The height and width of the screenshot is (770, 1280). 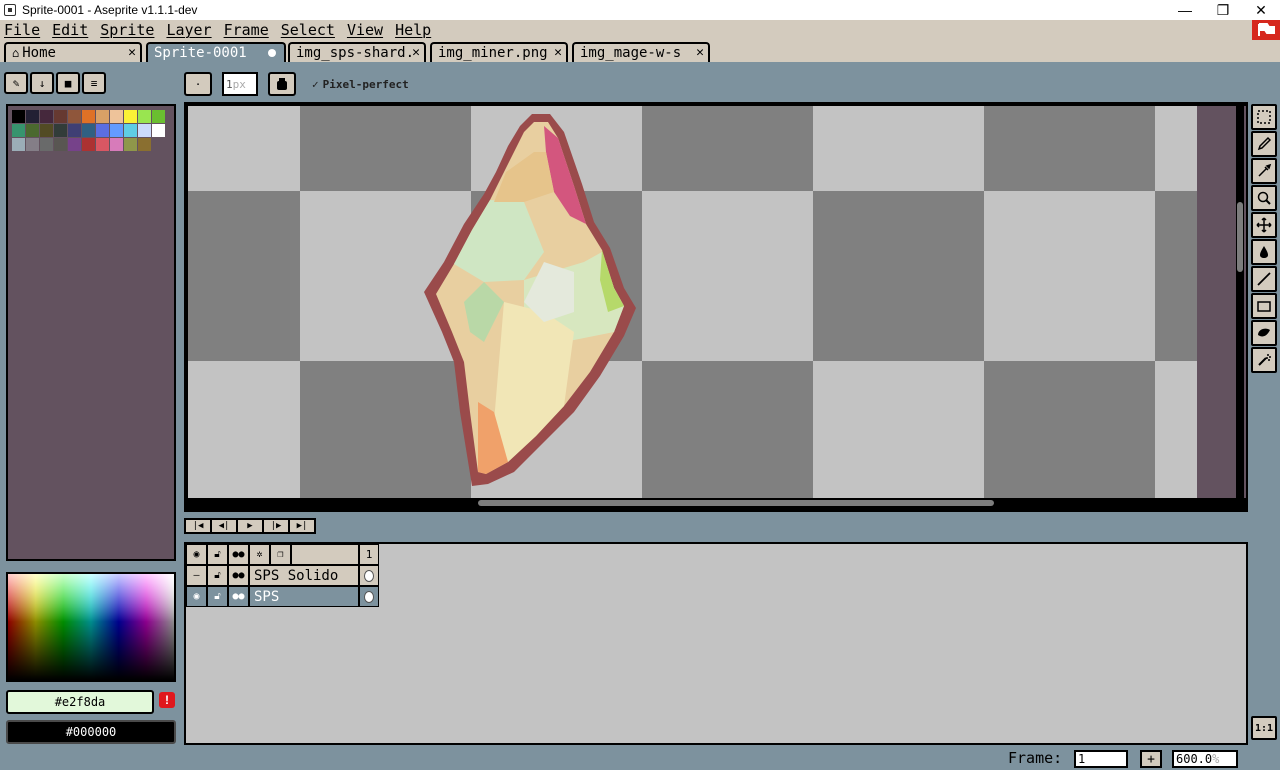 I want to click on spray-tool, so click(x=1264, y=360).